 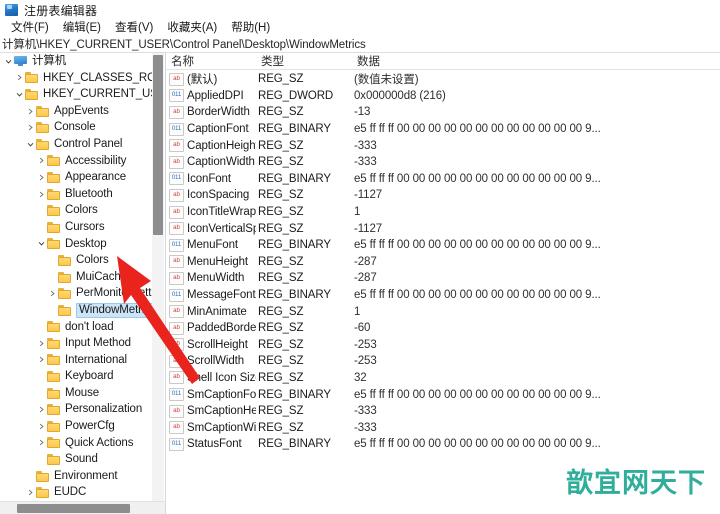 I want to click on menu-item-1: 文件(F), so click(x=30, y=28).